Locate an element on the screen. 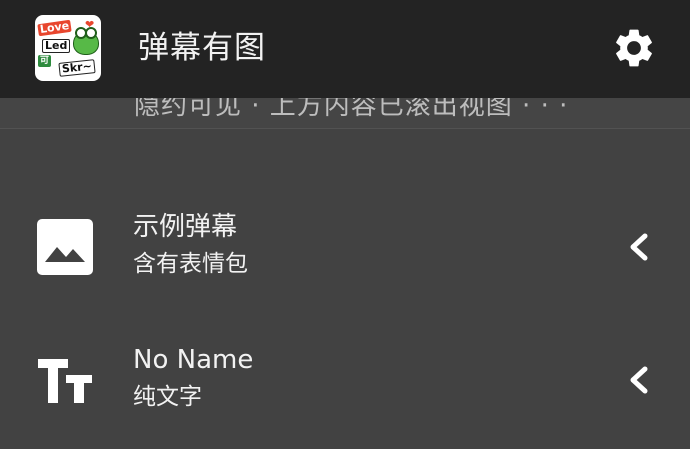 This screenshot has height=449, width=690. list-item-title: No Name is located at coordinates (193, 360).